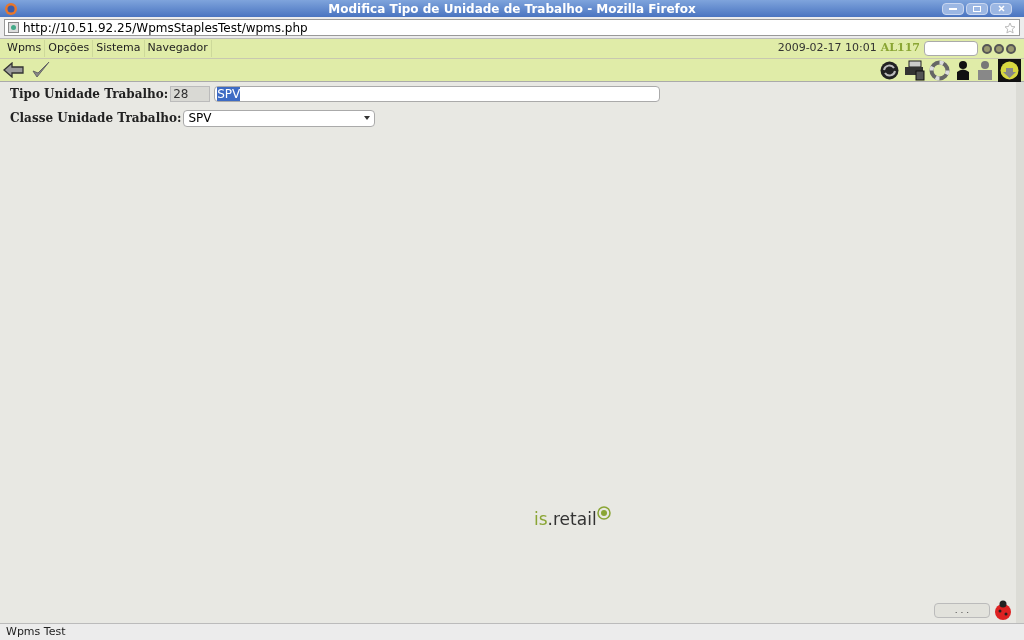  What do you see at coordinates (963, 70) in the screenshot?
I see `person-icon` at bounding box center [963, 70].